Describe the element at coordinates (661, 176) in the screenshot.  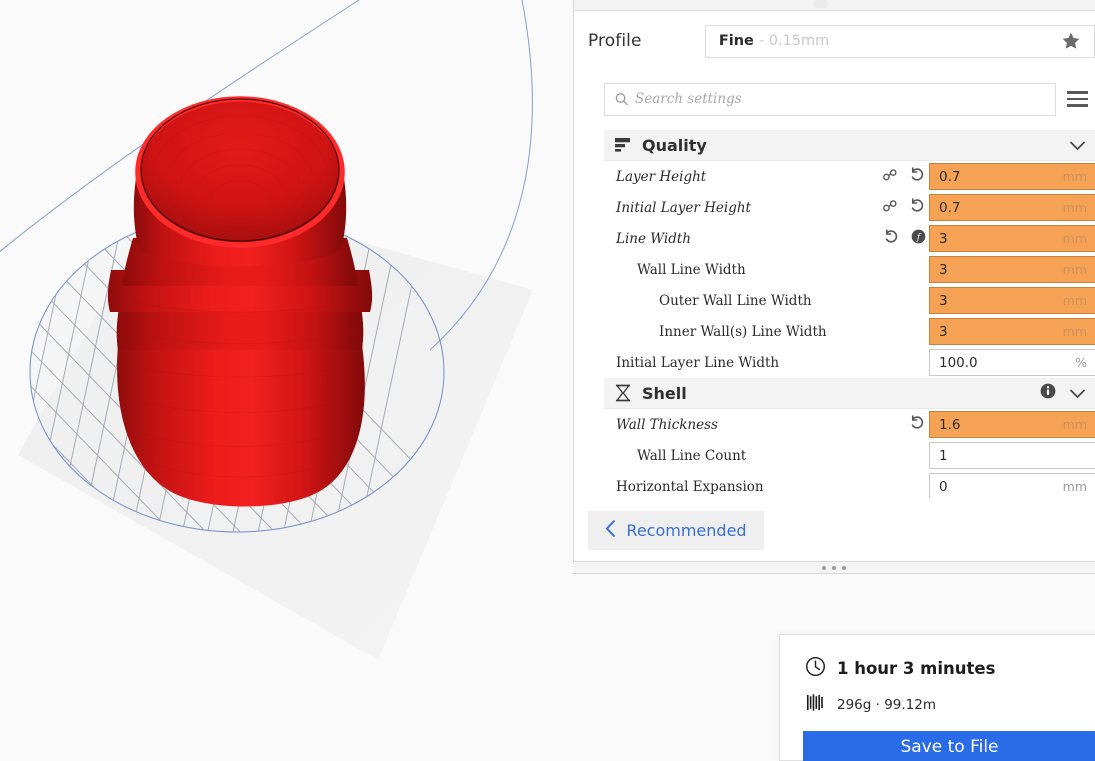
I see `setting-label: Layer Height` at that location.